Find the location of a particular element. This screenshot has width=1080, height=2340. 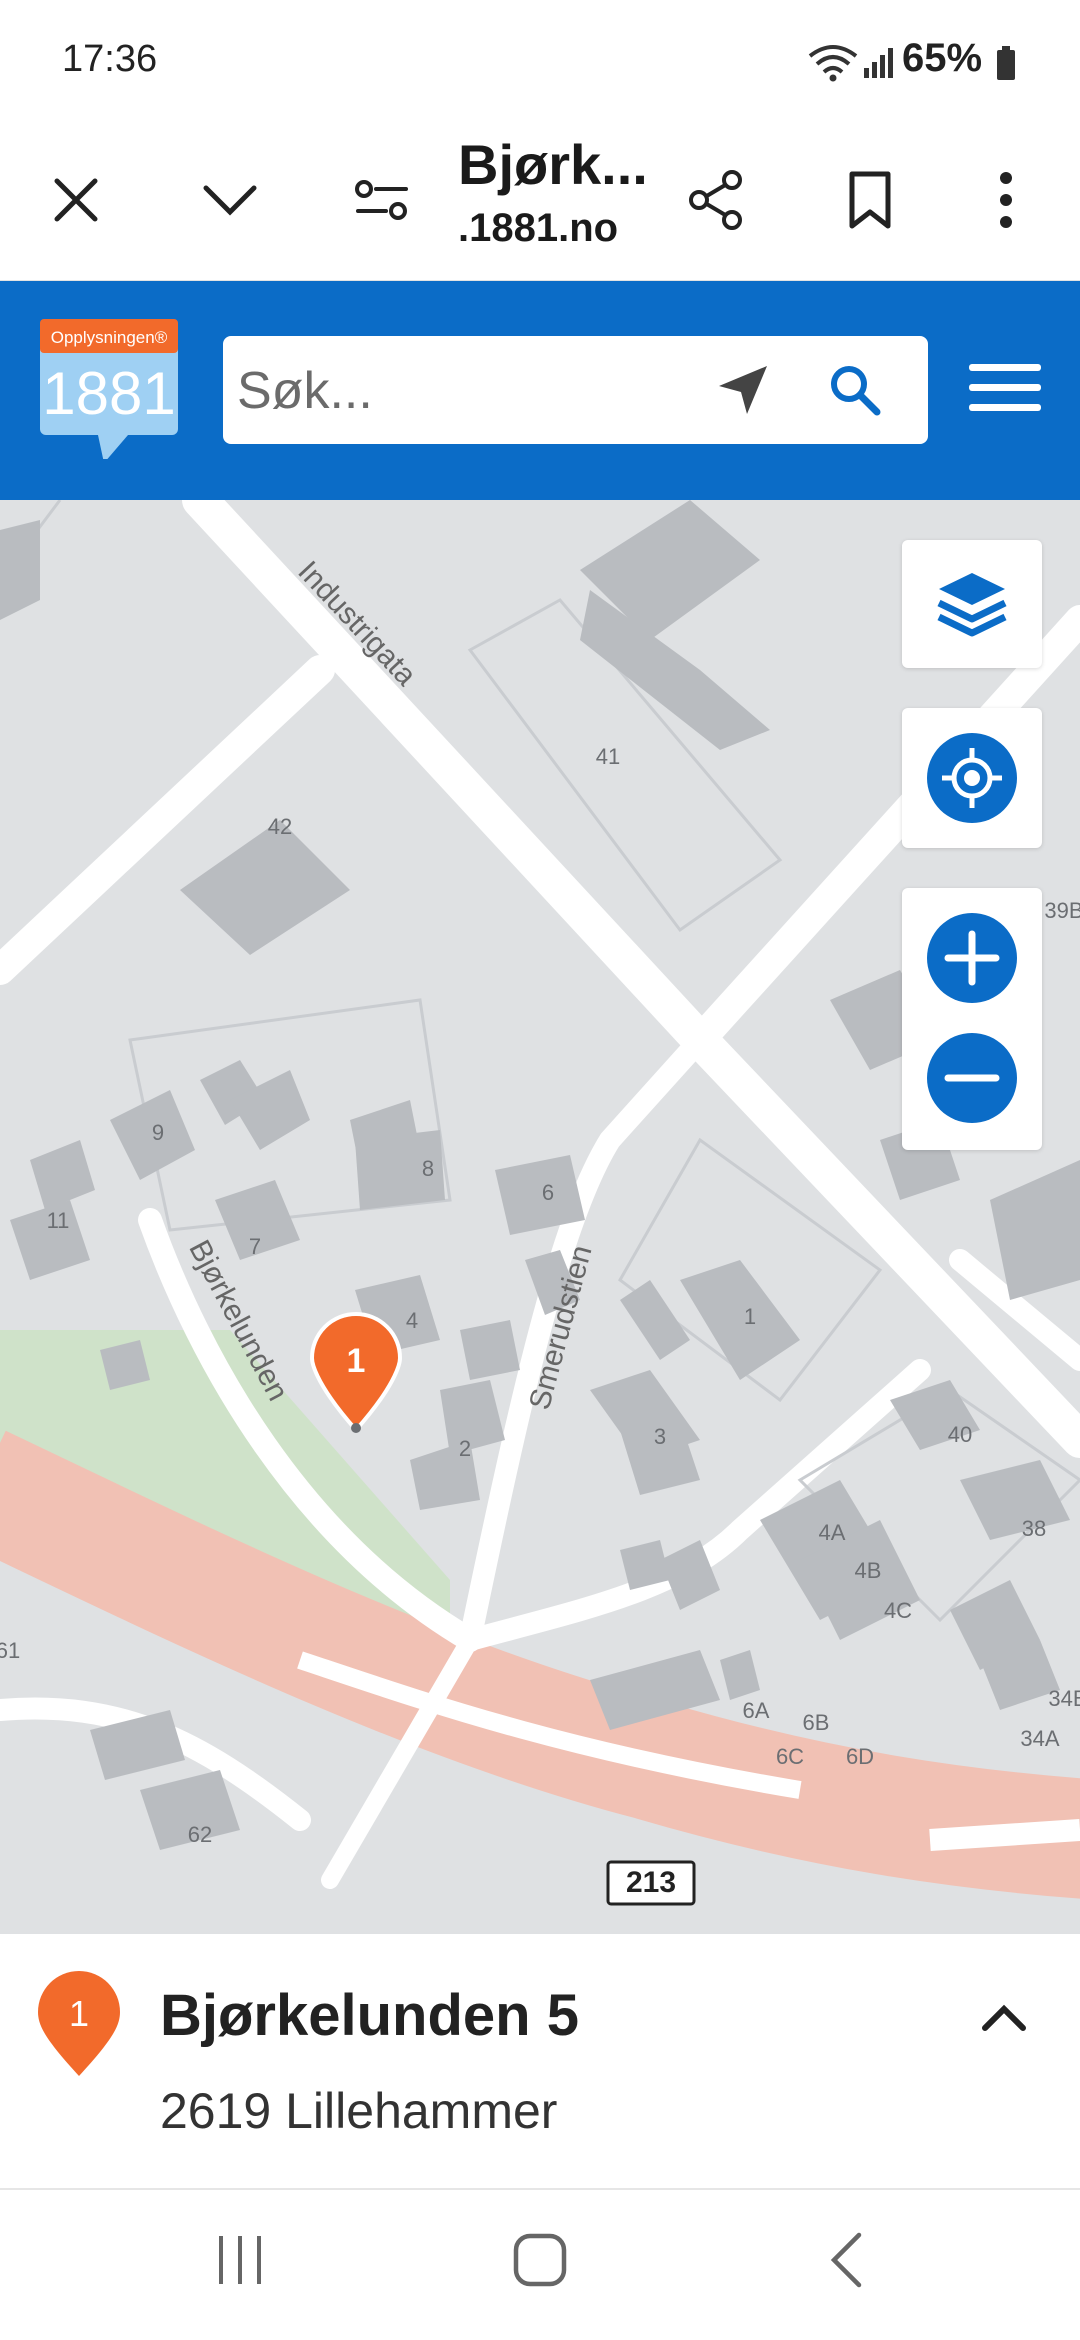

house-number: 1 is located at coordinates (750, 1316).